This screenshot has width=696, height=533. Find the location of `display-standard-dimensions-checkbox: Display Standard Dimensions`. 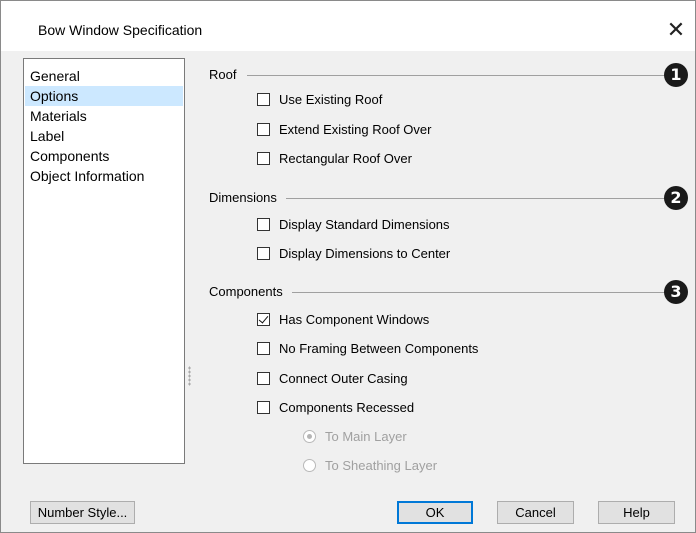

display-standard-dimensions-checkbox: Display Standard Dimensions is located at coordinates (353, 224).